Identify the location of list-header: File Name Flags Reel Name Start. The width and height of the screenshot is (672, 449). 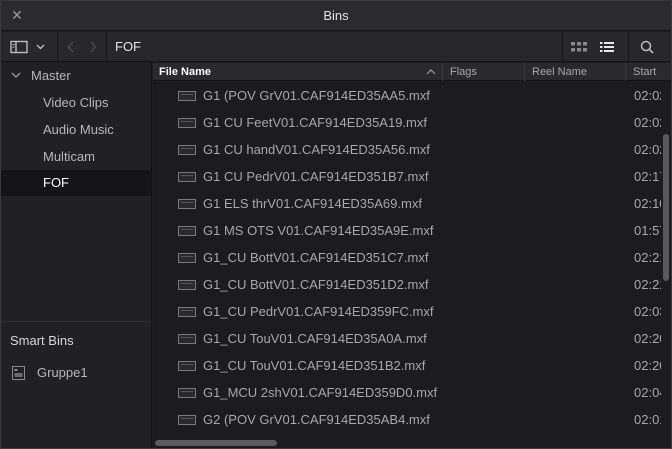
(412, 72).